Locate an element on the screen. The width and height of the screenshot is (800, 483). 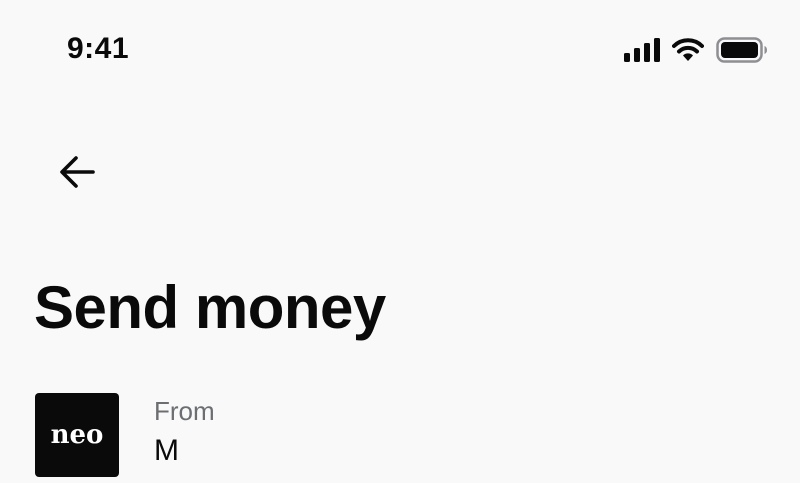
signal-icon is located at coordinates (642, 50).